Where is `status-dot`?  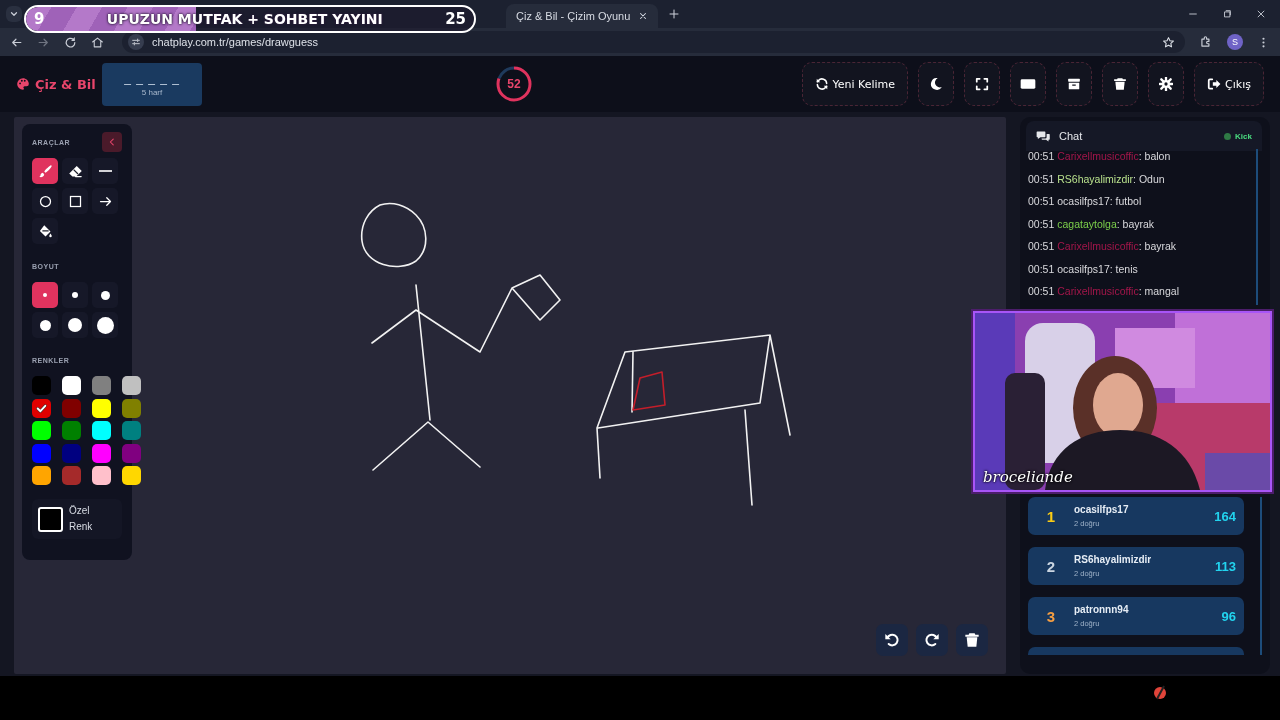
status-dot is located at coordinates (1228, 136).